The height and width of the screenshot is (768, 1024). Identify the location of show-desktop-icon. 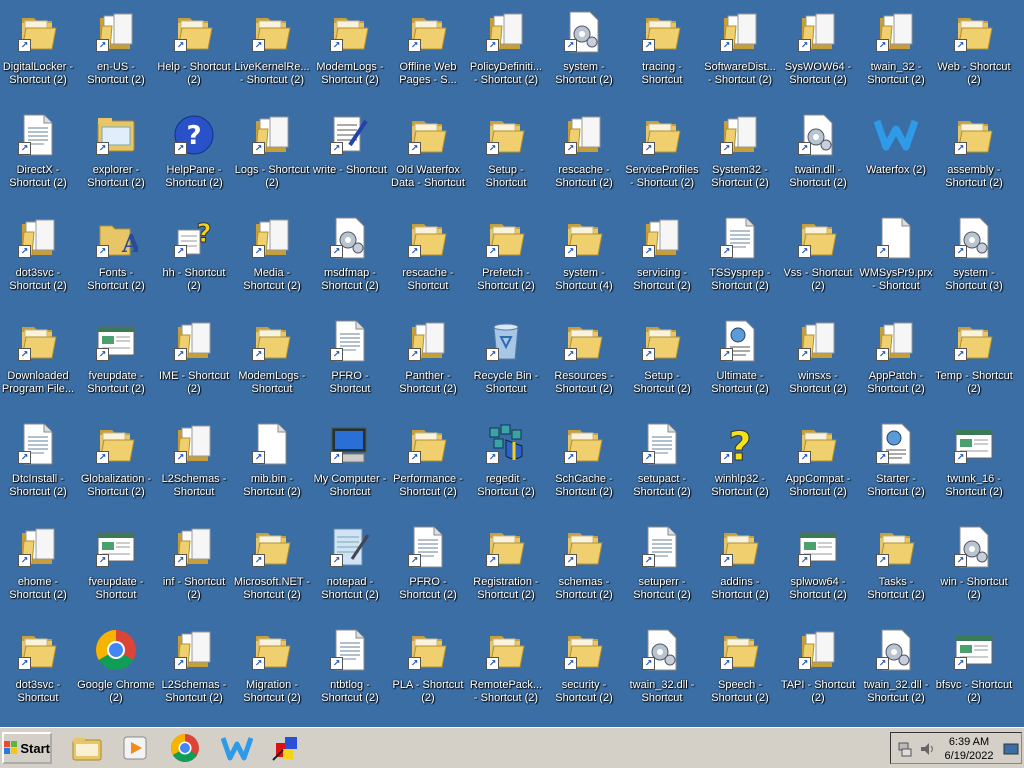
(1011, 749).